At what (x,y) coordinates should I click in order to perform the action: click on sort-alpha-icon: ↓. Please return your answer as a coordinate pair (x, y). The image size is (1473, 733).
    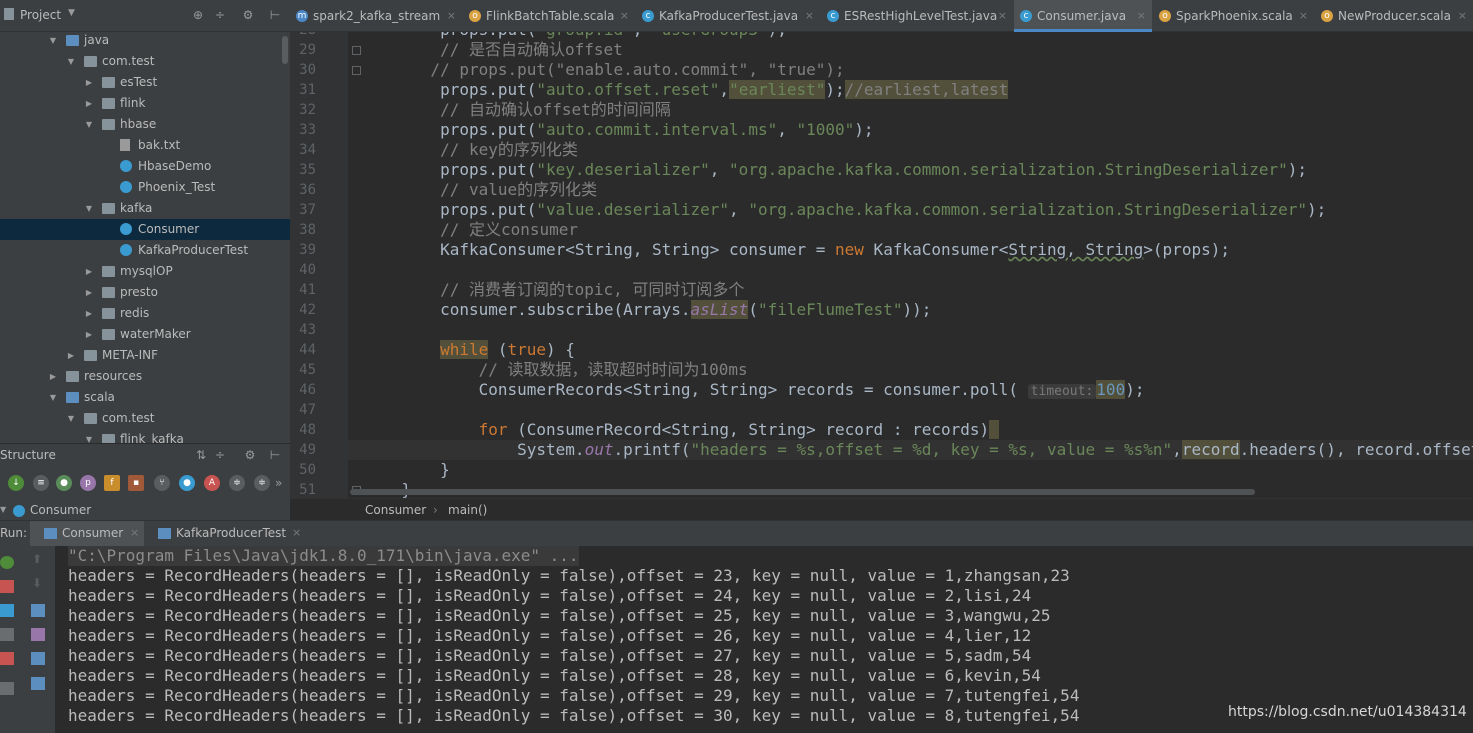
    Looking at the image, I should click on (16, 483).